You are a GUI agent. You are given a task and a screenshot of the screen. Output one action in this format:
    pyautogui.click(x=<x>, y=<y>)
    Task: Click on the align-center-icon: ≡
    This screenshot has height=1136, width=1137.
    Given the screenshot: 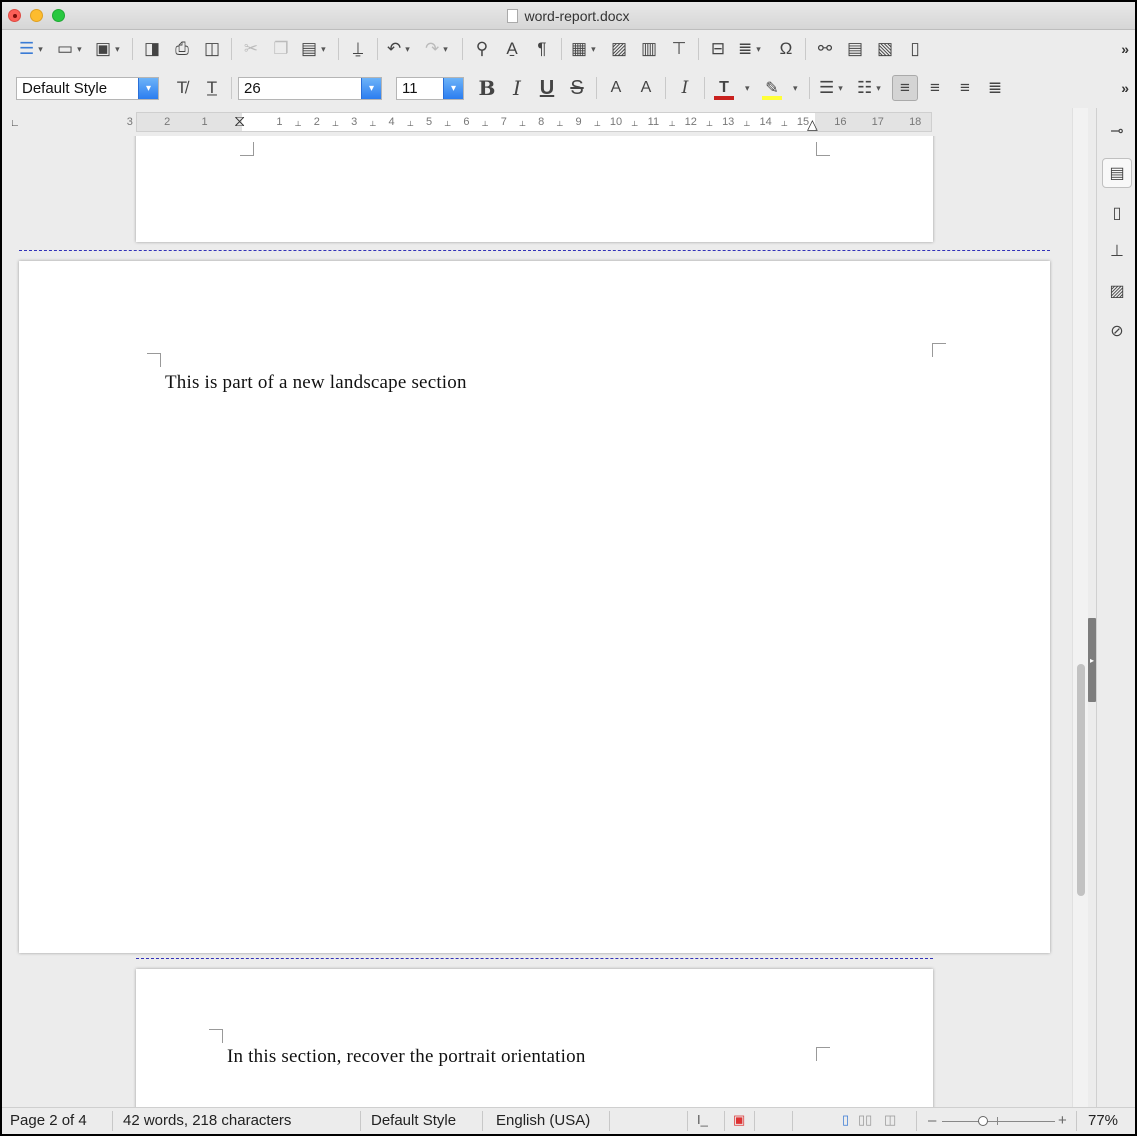 What is the action you would take?
    pyautogui.click(x=935, y=88)
    